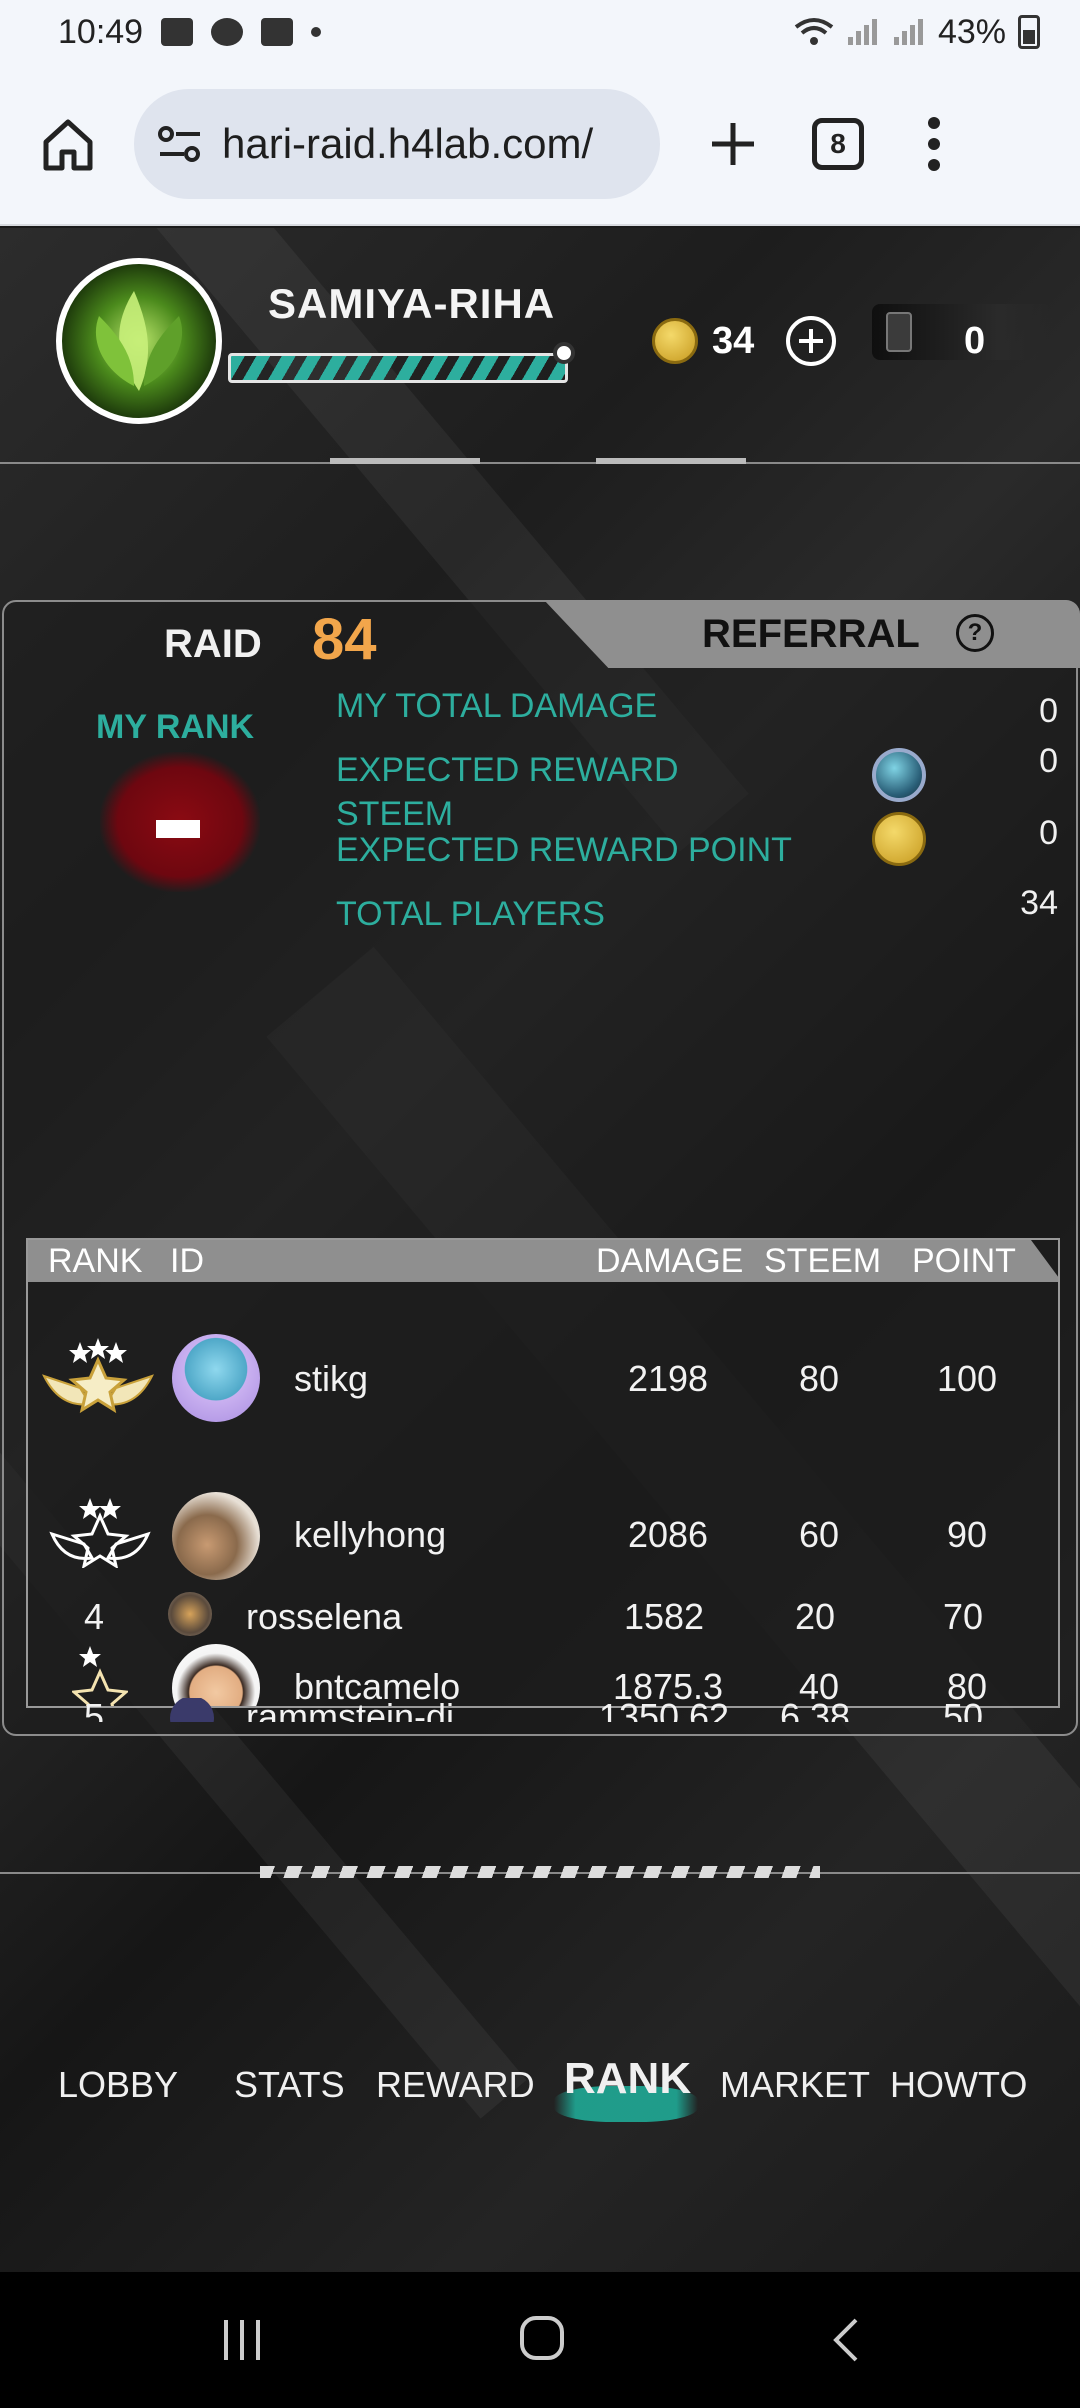 The width and height of the screenshot is (1080, 2408). What do you see at coordinates (814, 31) in the screenshot?
I see `wifi-icon` at bounding box center [814, 31].